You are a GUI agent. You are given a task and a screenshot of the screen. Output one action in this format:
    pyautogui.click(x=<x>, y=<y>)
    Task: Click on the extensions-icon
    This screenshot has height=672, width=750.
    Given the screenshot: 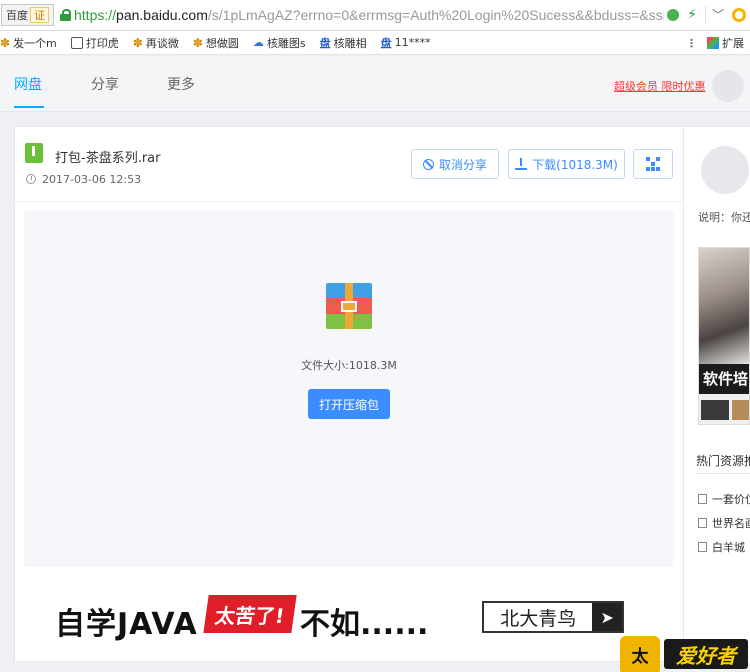 What is the action you would take?
    pyautogui.click(x=713, y=43)
    